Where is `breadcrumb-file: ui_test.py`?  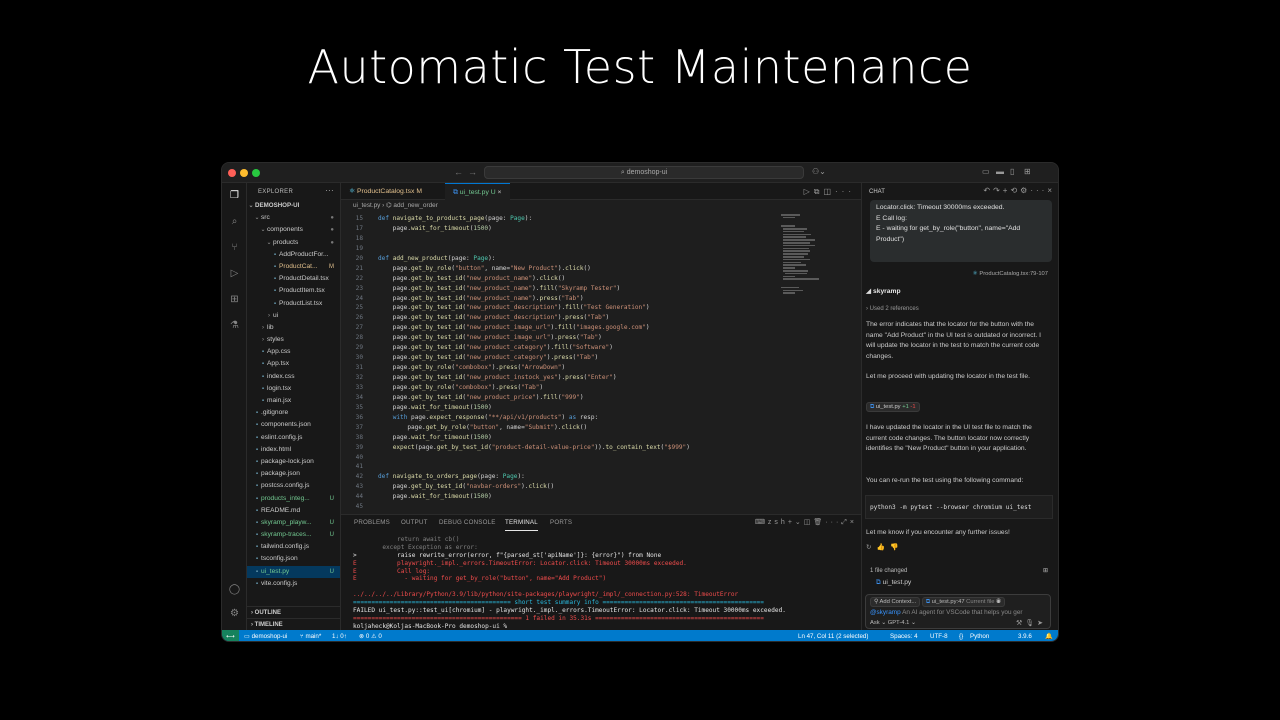 breadcrumb-file: ui_test.py is located at coordinates (366, 205).